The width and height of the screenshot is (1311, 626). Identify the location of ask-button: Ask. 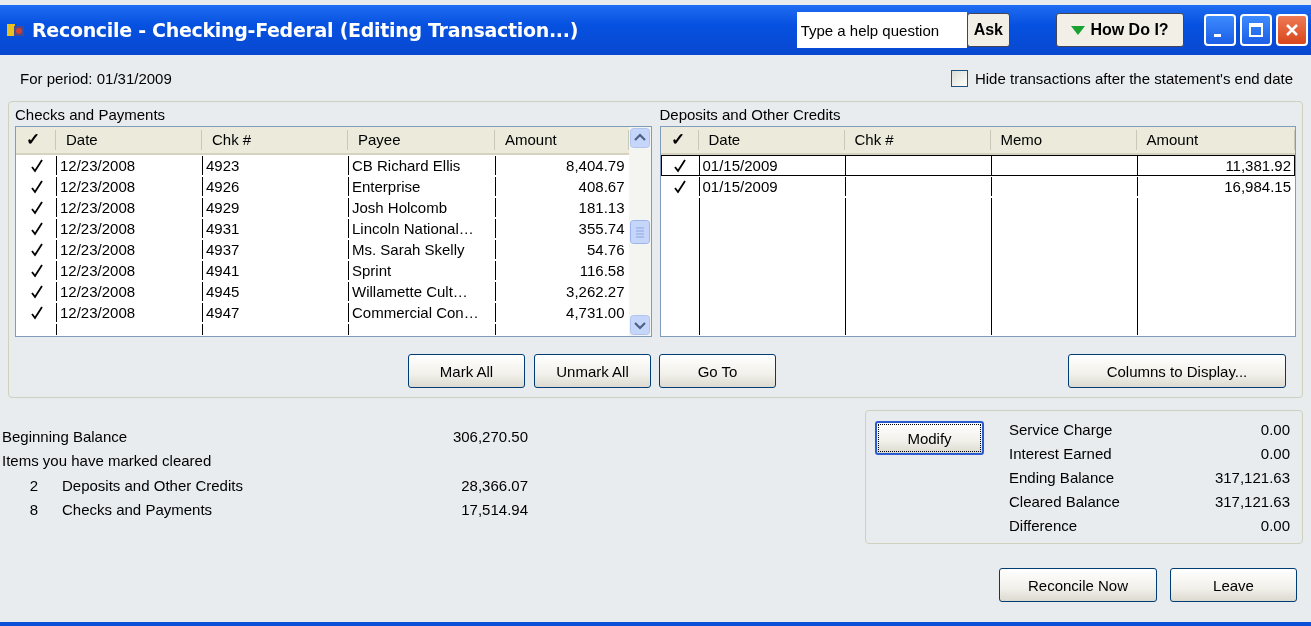
(988, 30).